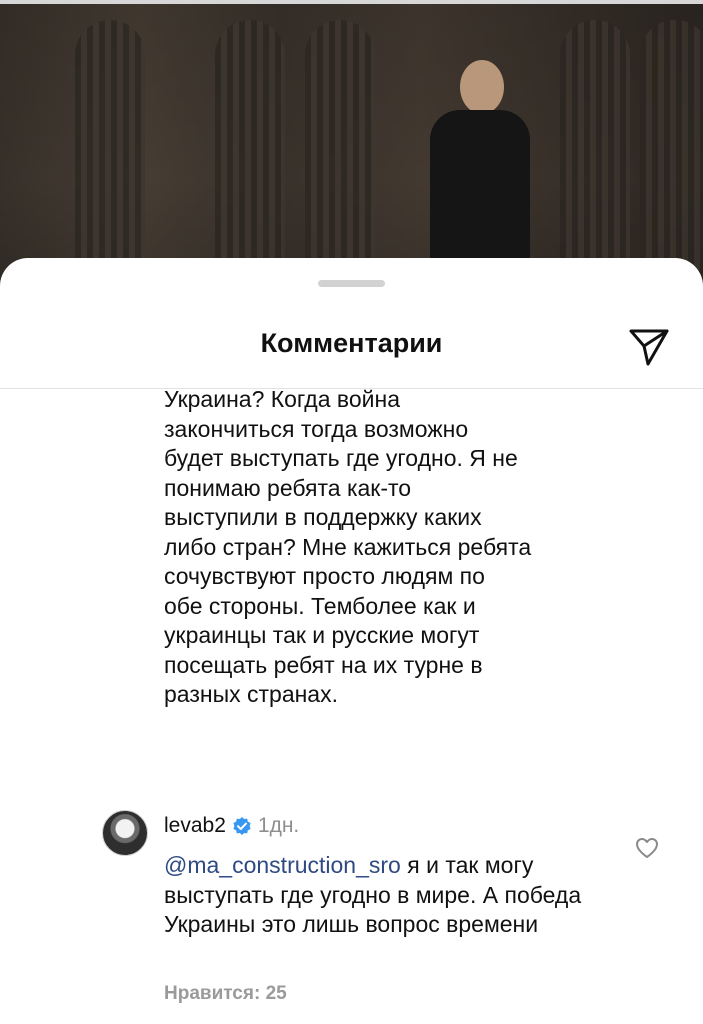  What do you see at coordinates (351, 283) in the screenshot?
I see `sheet-grabber` at bounding box center [351, 283].